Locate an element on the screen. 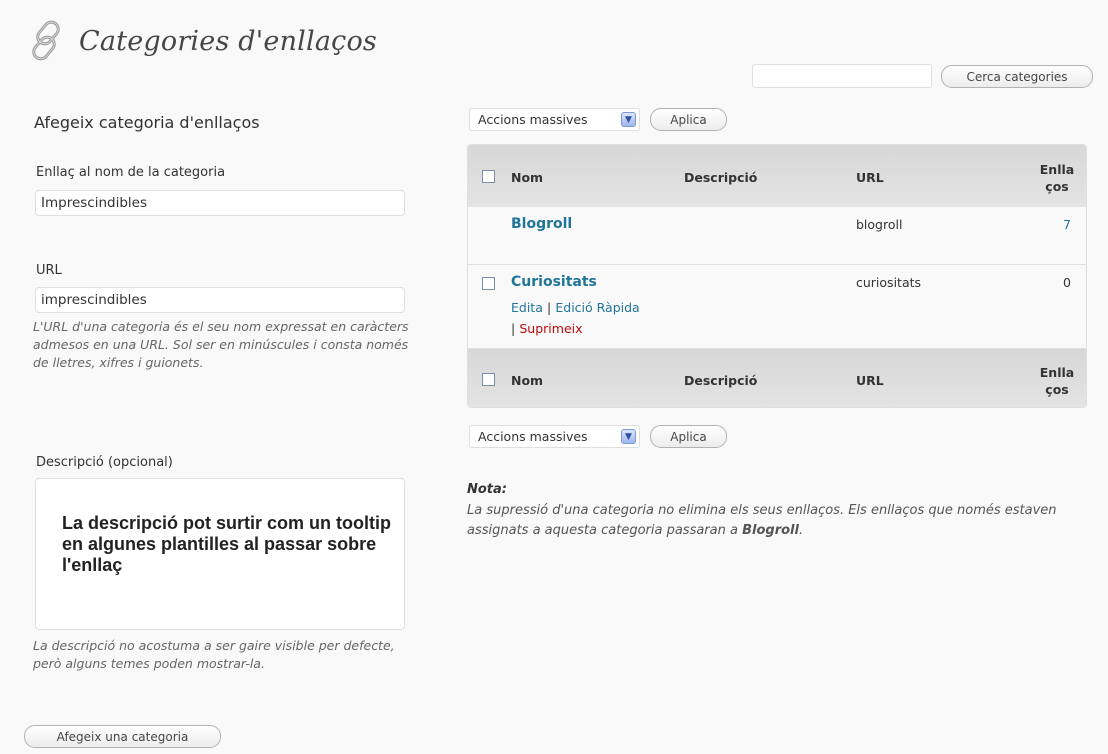  category-name-field is located at coordinates (220, 203).